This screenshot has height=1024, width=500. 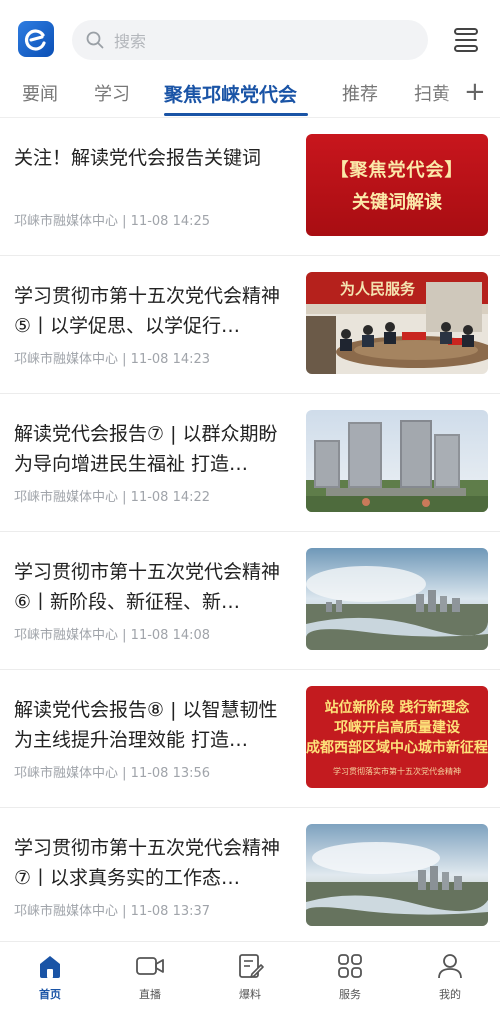 I want to click on thumb-caption: 学习贯彻落实市第十五次党代会精神, so click(x=397, y=771).